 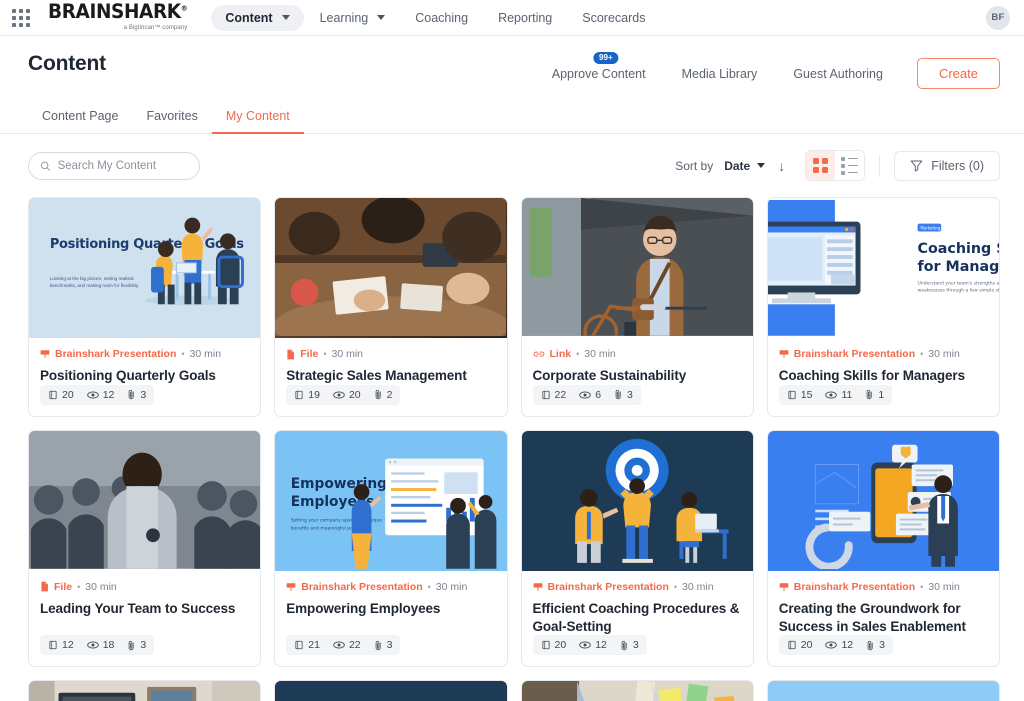 What do you see at coordinates (838, 74) in the screenshot?
I see `guest-authoring-link: Guest Authoring` at bounding box center [838, 74].